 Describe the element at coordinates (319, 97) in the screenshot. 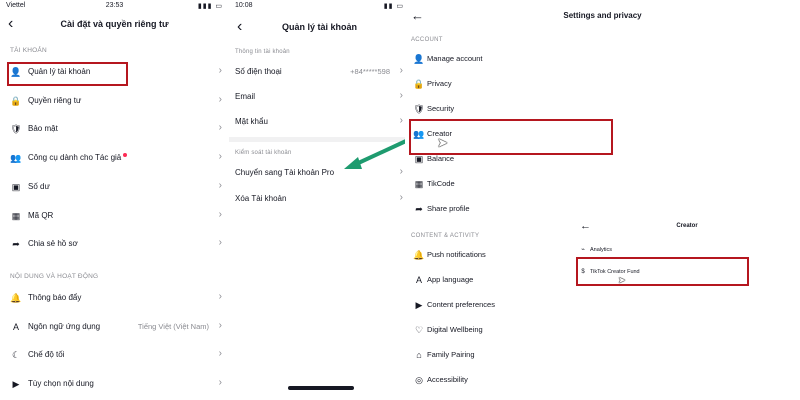

I see `list-item: Email ›` at that location.